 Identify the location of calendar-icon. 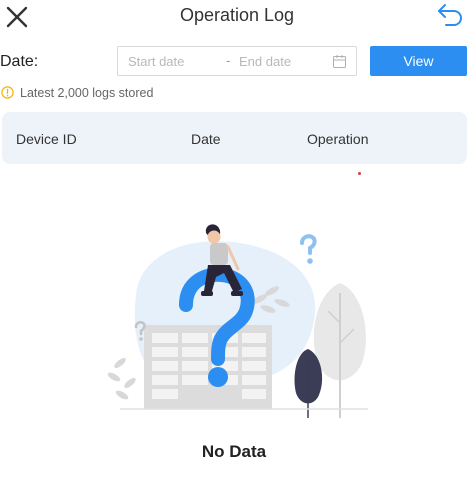
(339, 61).